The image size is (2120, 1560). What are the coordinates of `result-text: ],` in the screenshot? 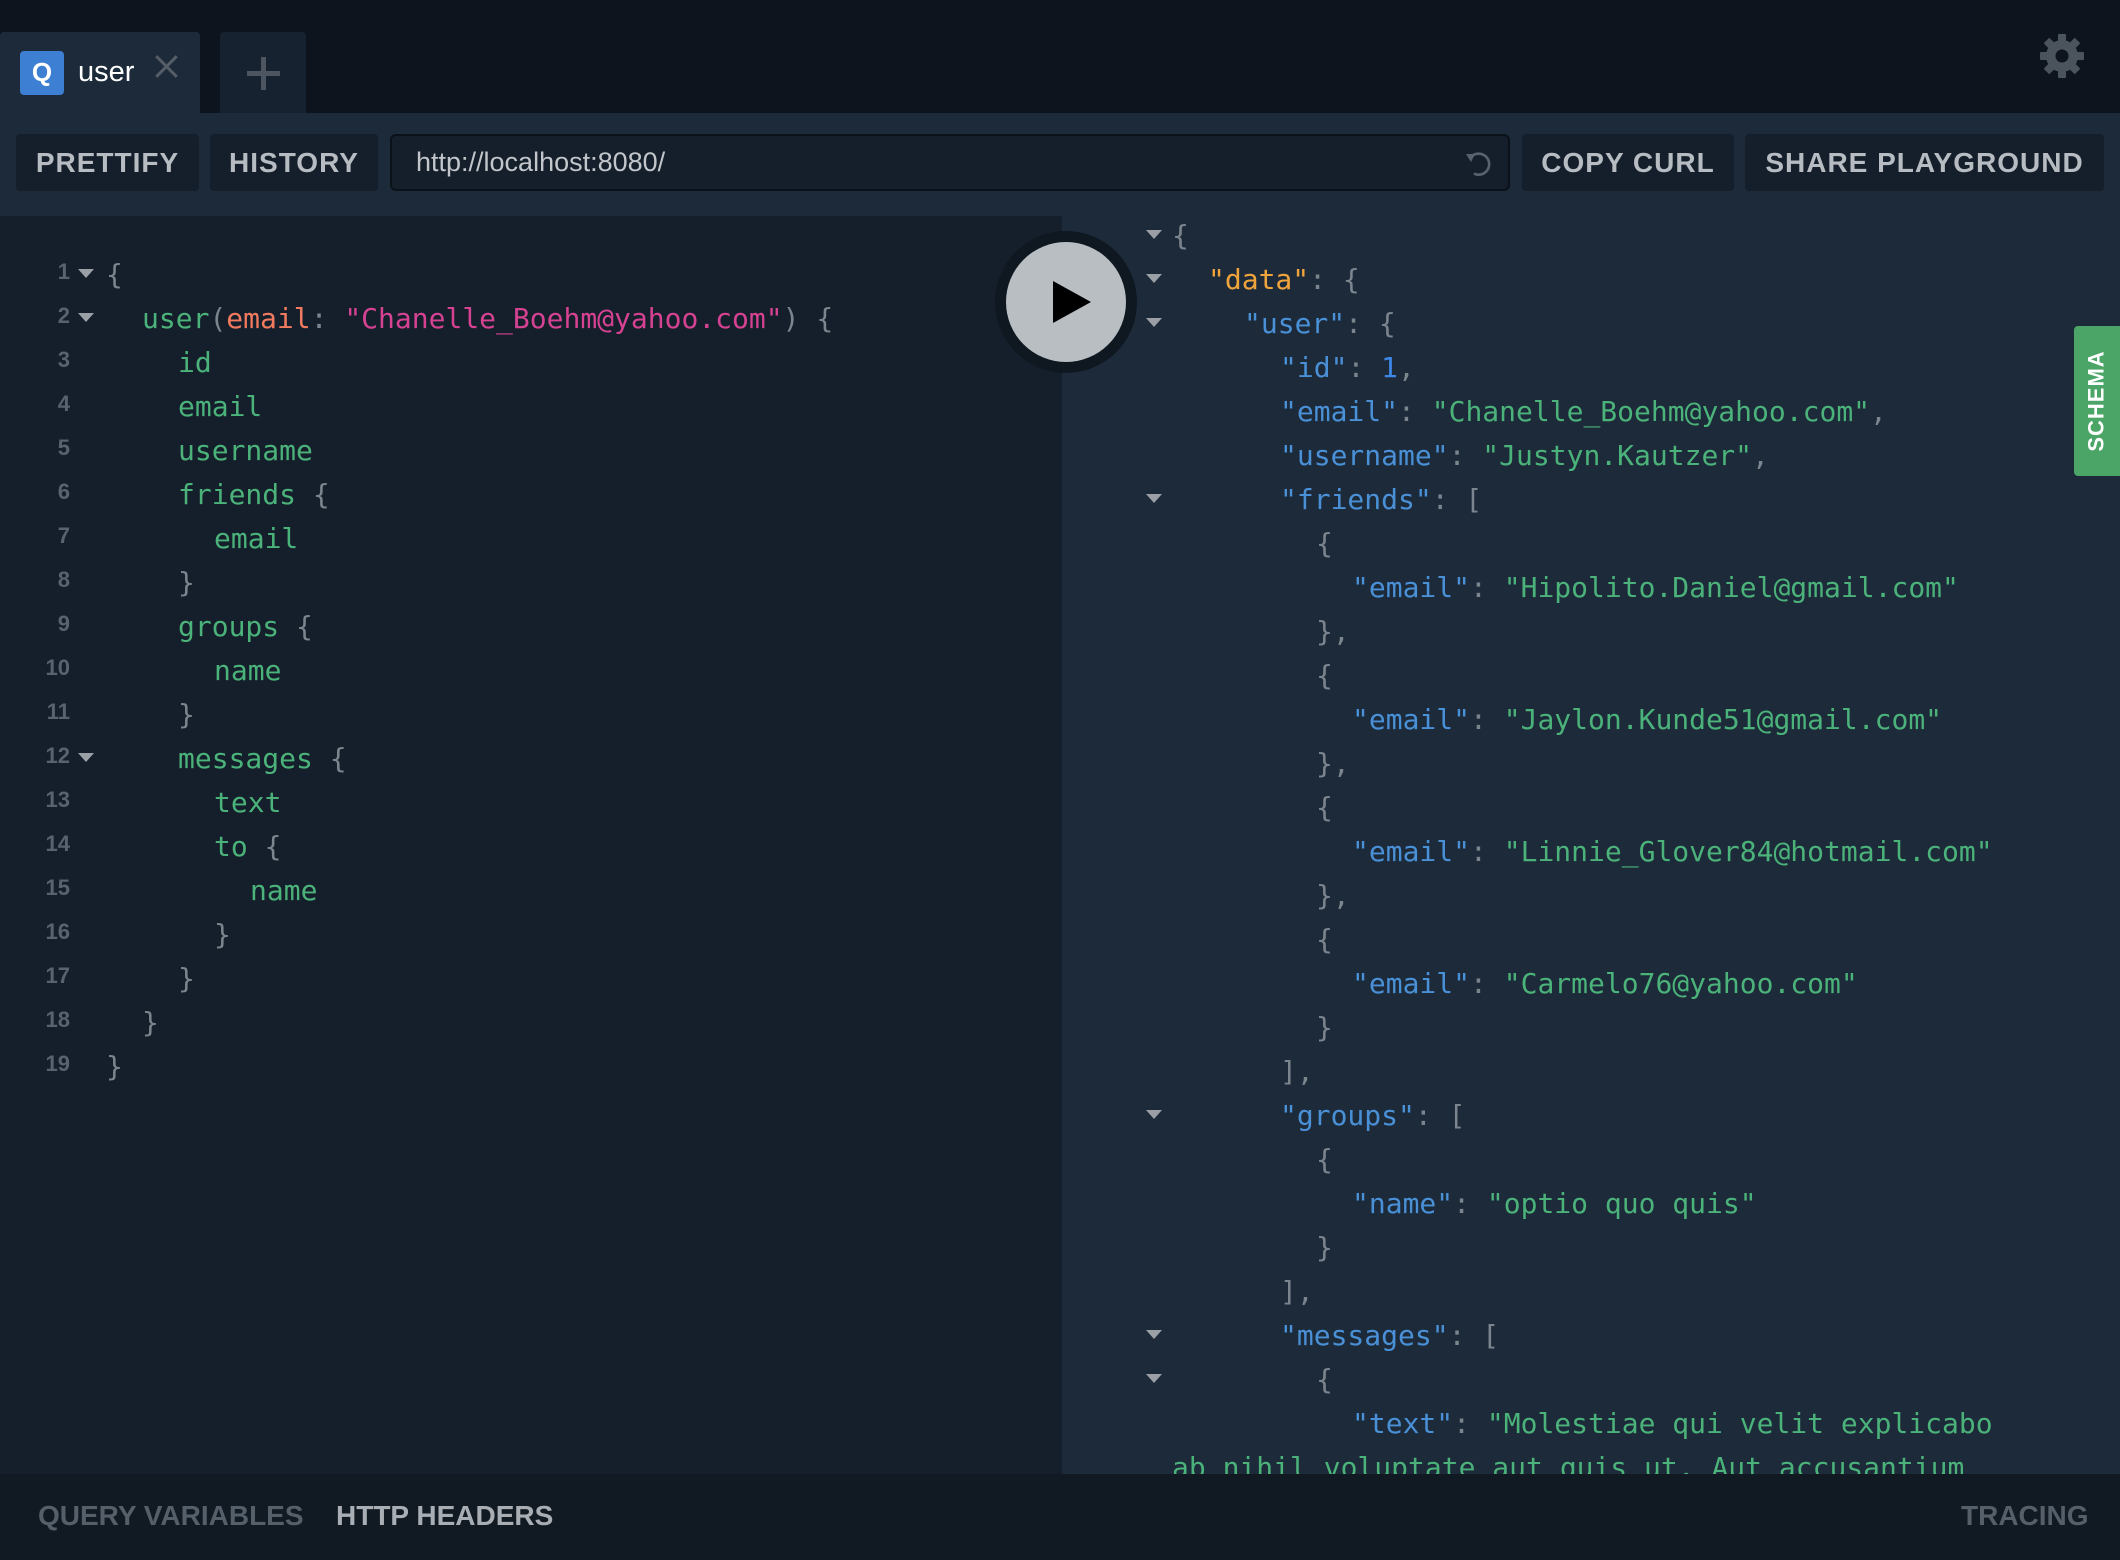 It's located at (1297, 1072).